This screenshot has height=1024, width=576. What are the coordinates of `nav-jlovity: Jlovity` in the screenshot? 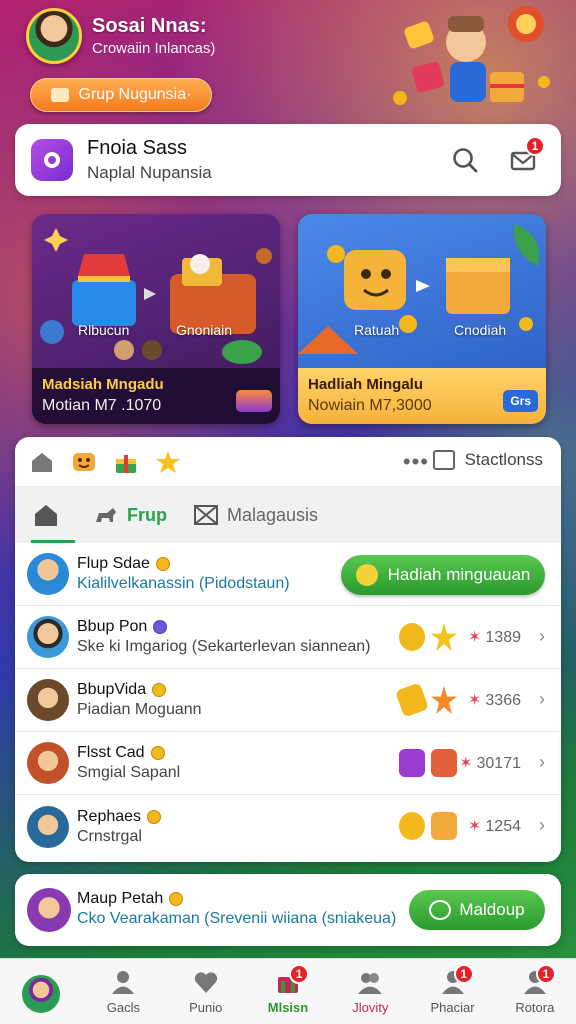 It's located at (370, 991).